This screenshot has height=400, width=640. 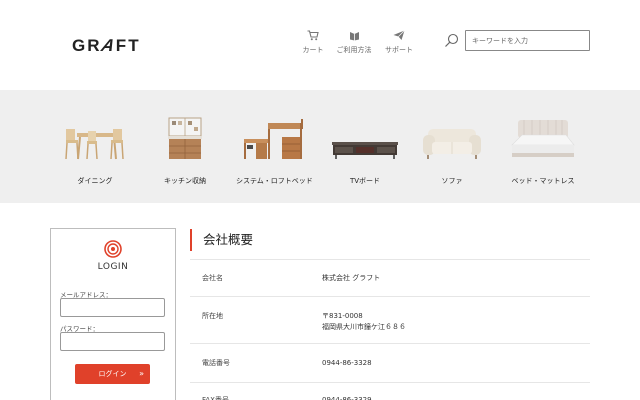 What do you see at coordinates (212, 278) in the screenshot?
I see `info-key: 会社名` at bounding box center [212, 278].